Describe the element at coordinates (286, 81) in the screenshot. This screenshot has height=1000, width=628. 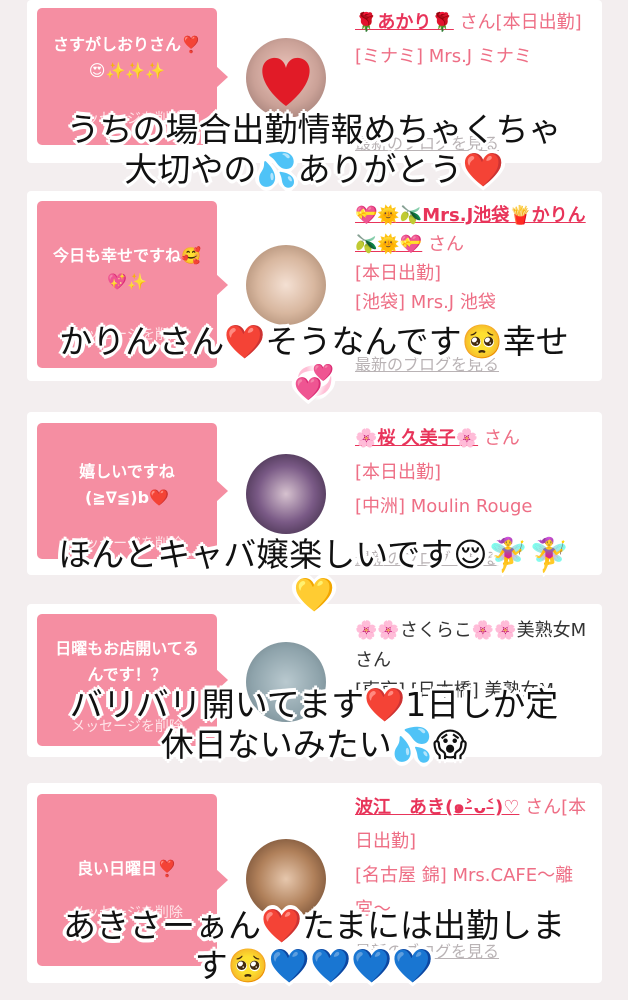
I see `heart-sticker-icon` at that location.